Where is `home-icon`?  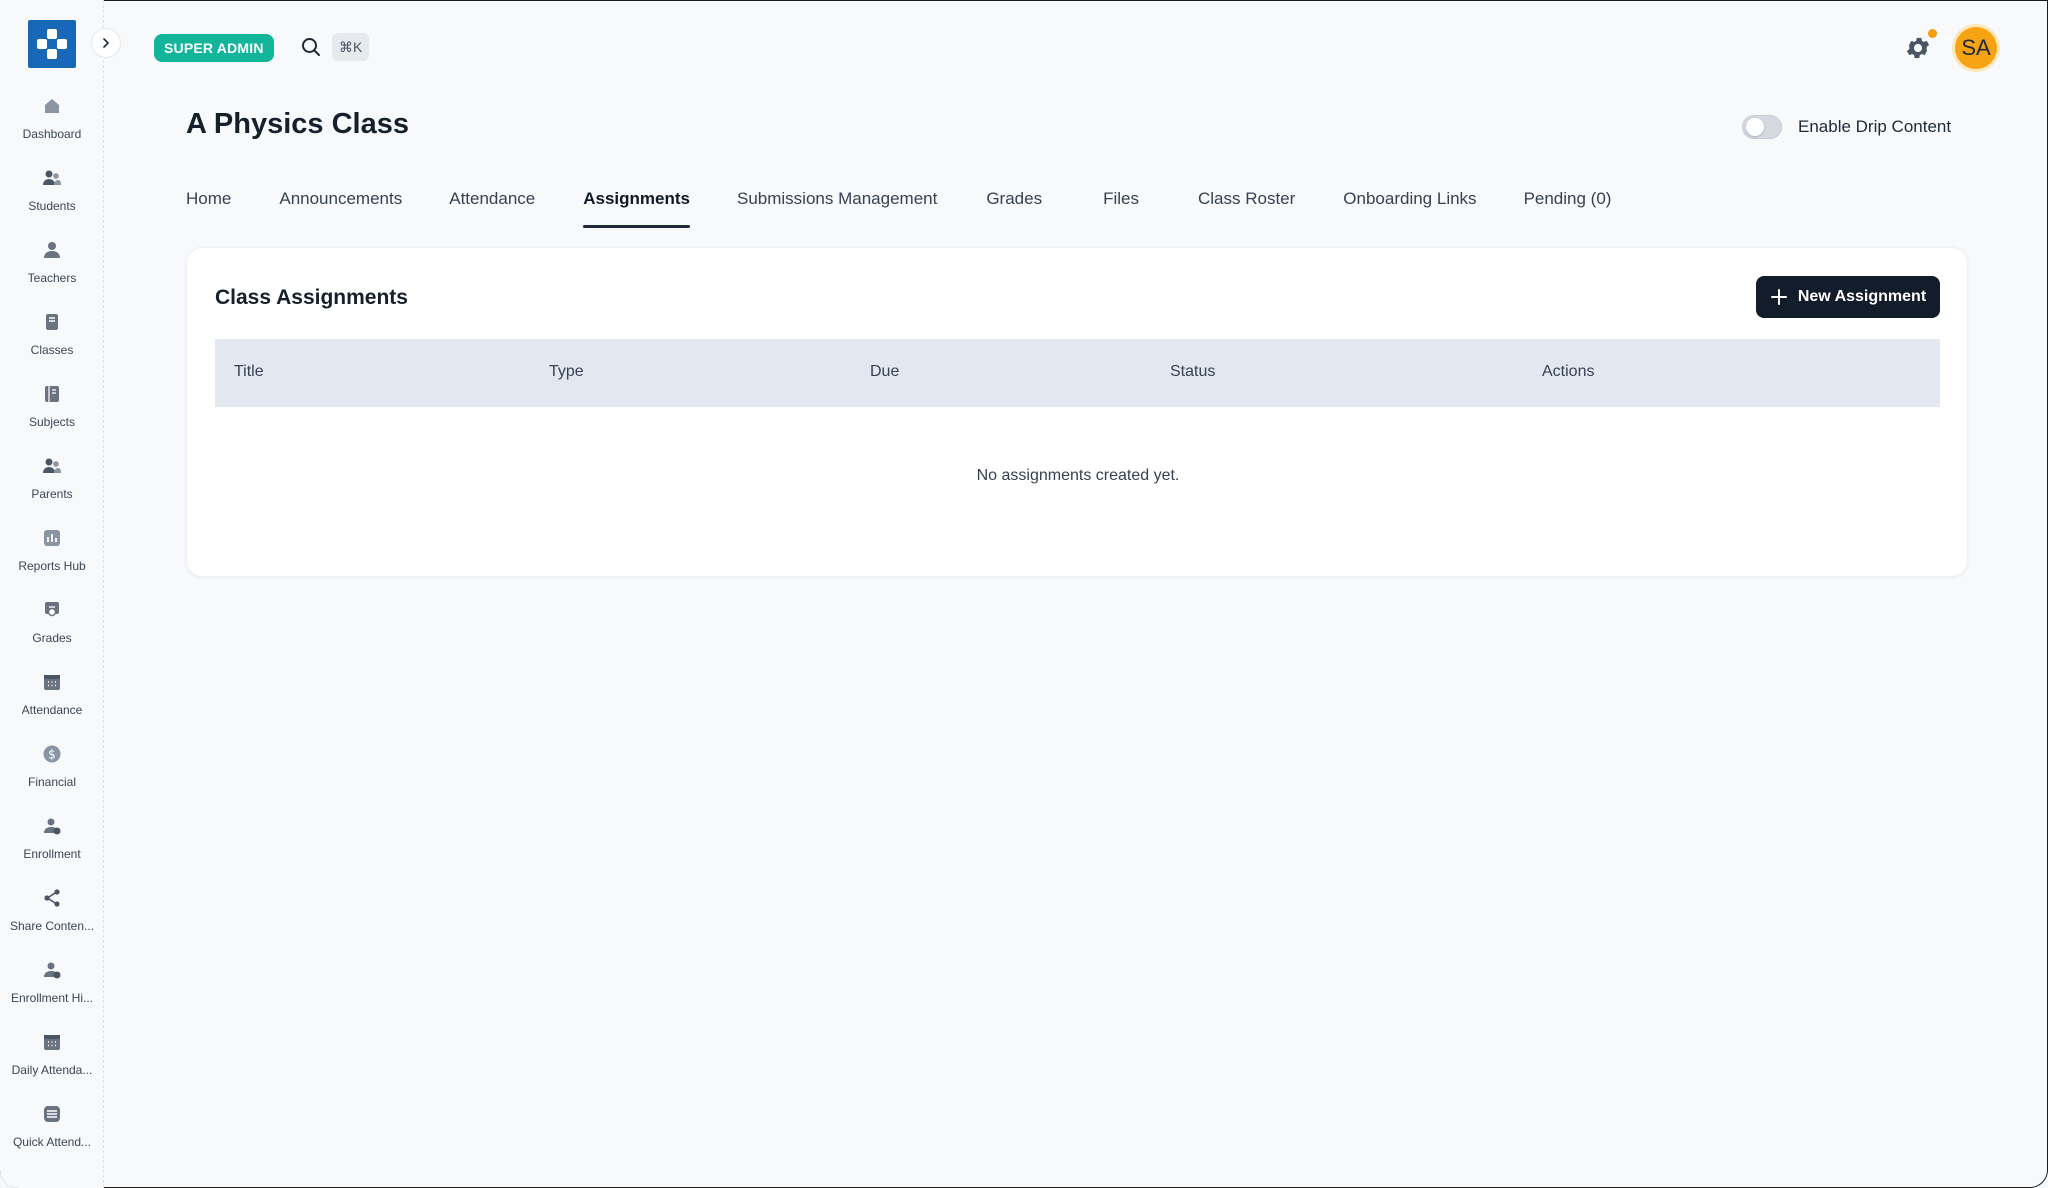
home-icon is located at coordinates (52, 106).